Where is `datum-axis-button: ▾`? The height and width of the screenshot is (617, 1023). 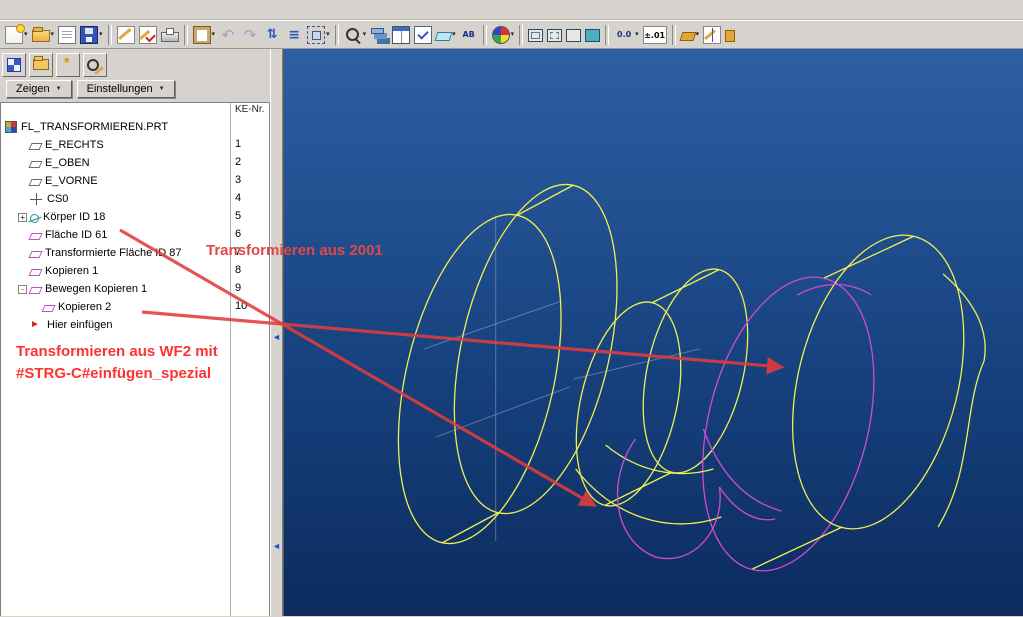
datum-axis-button: ▾ is located at coordinates (712, 35).